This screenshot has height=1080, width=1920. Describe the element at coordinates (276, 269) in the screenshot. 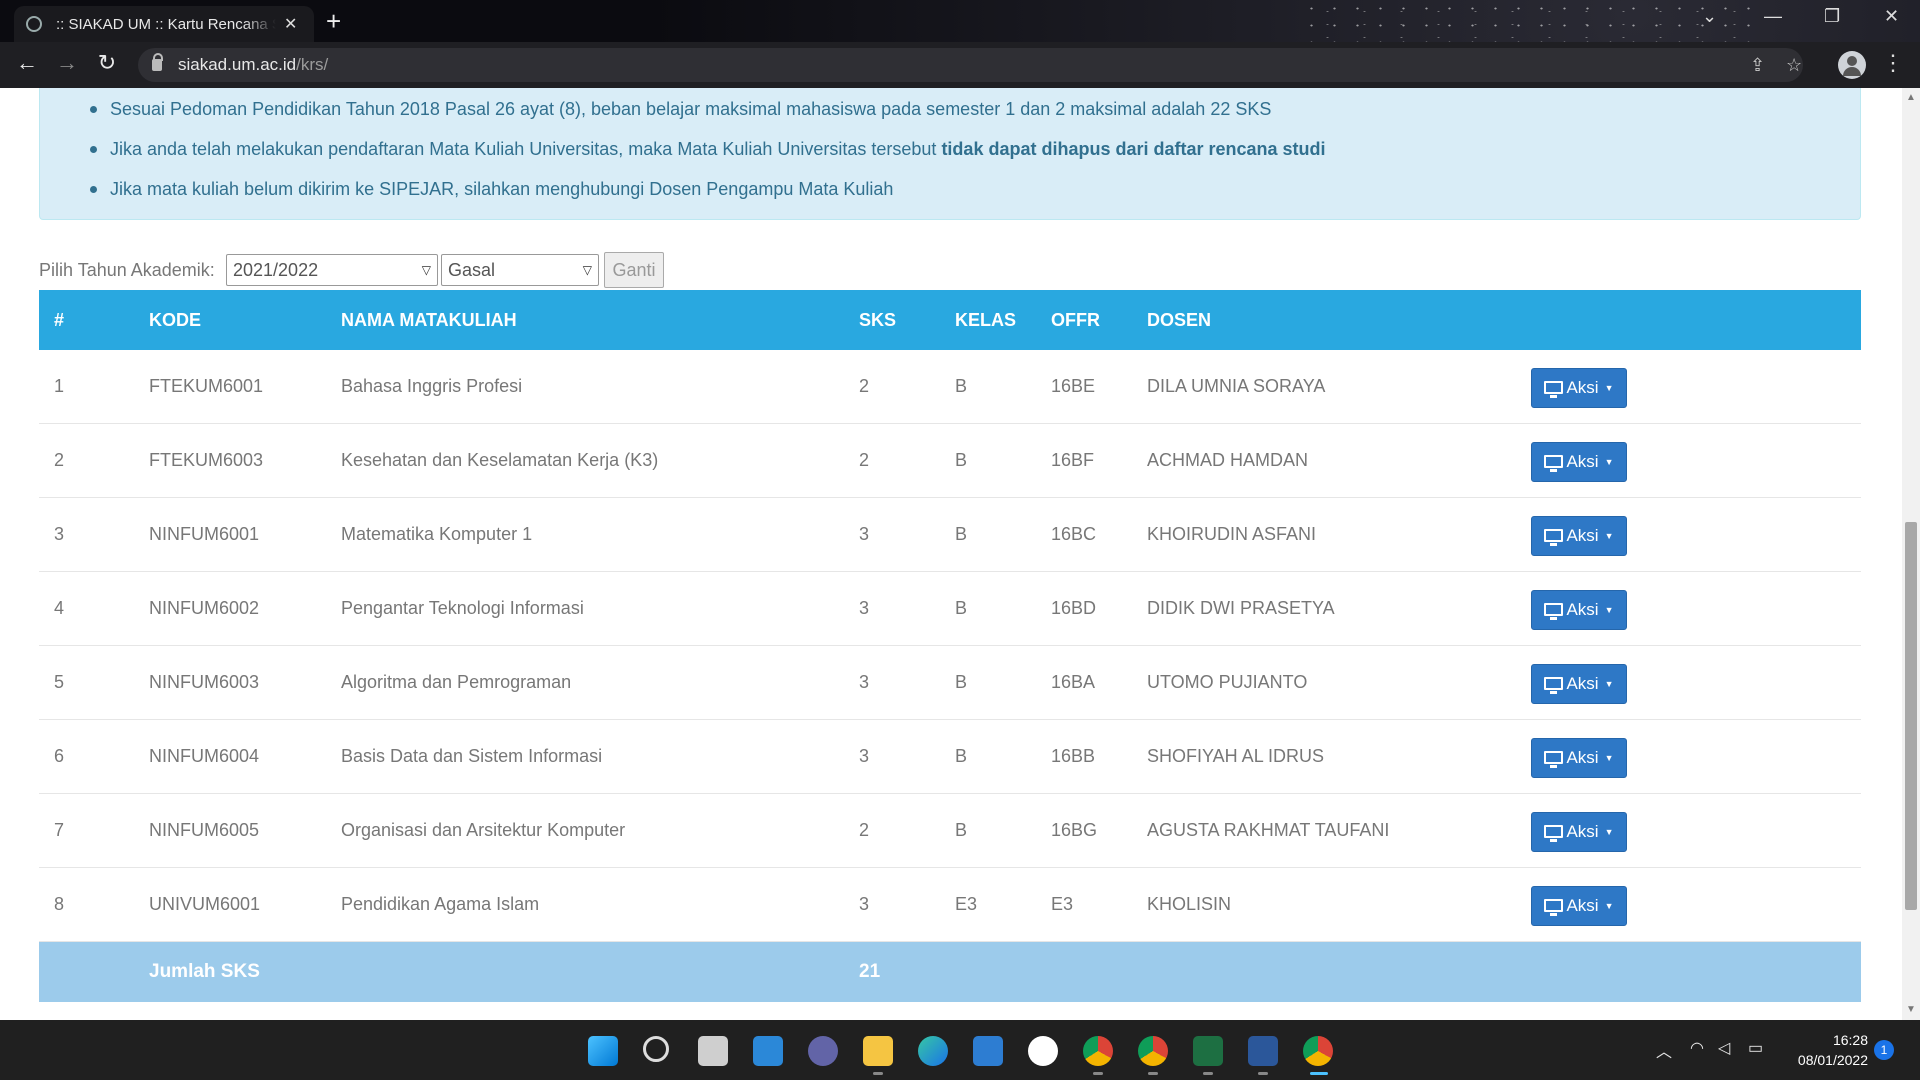

I see `year-select-value: 2021/2022` at that location.